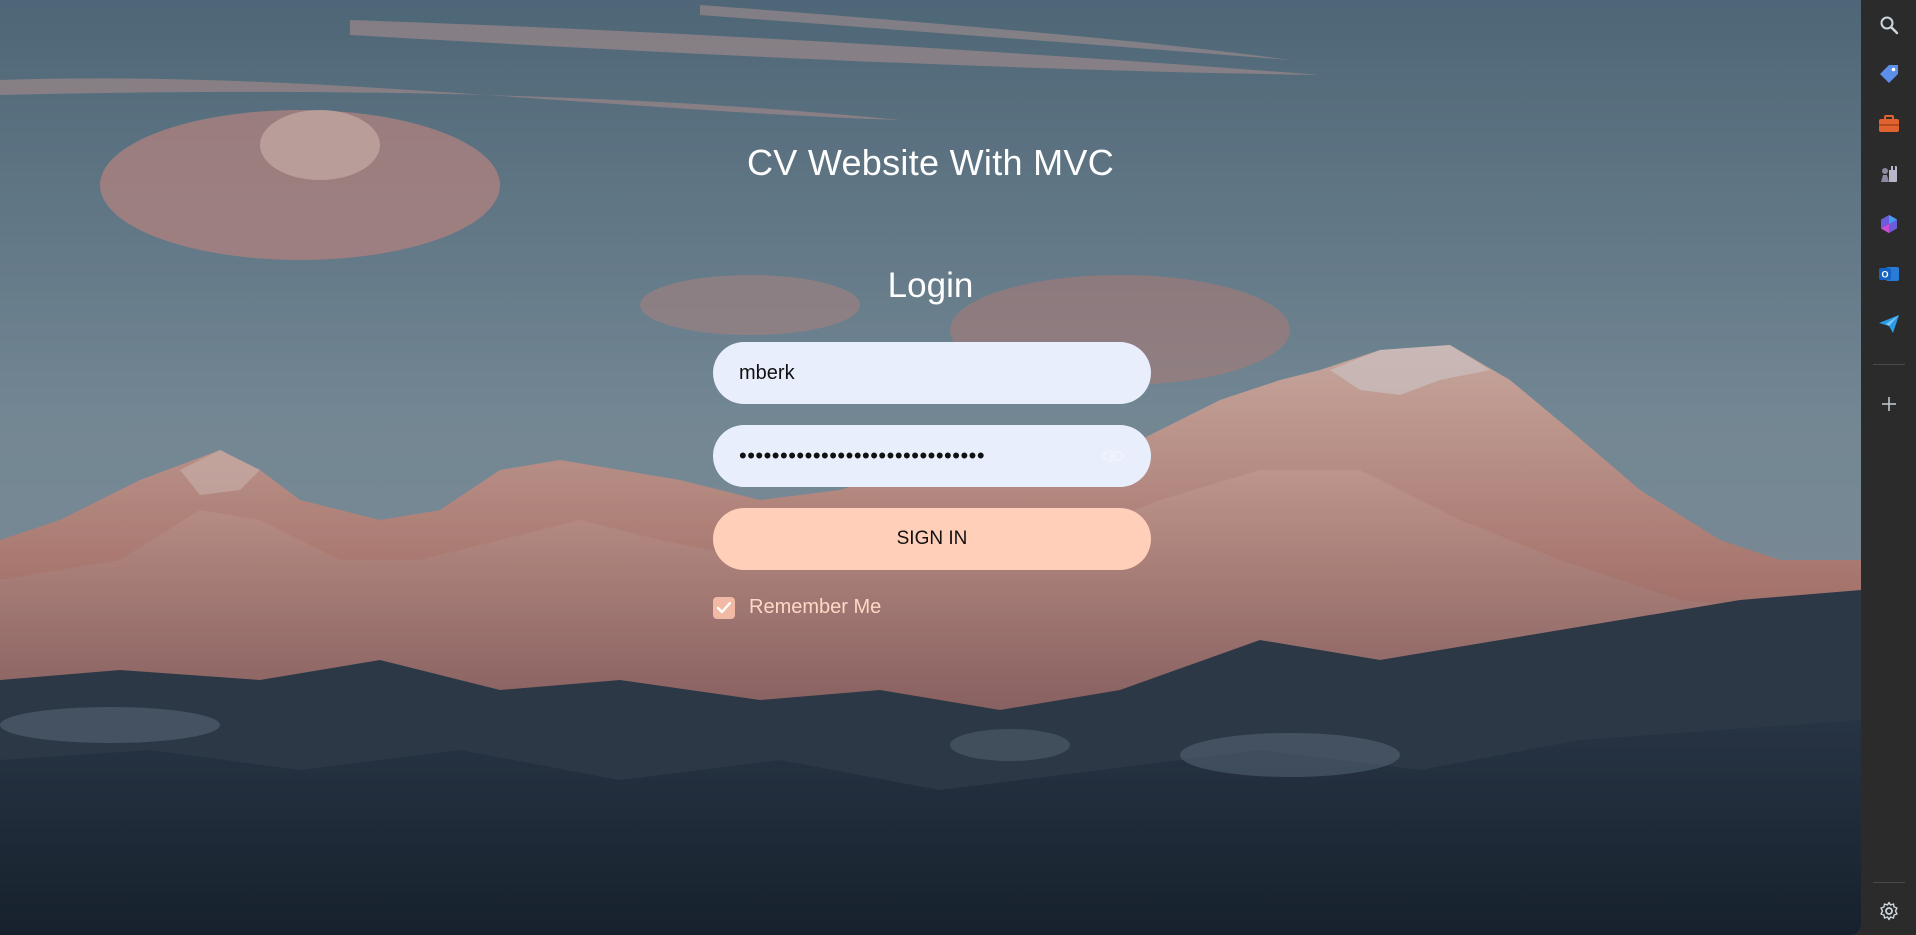 The height and width of the screenshot is (935, 1916). I want to click on remember-me-label: Remember Me, so click(815, 607).